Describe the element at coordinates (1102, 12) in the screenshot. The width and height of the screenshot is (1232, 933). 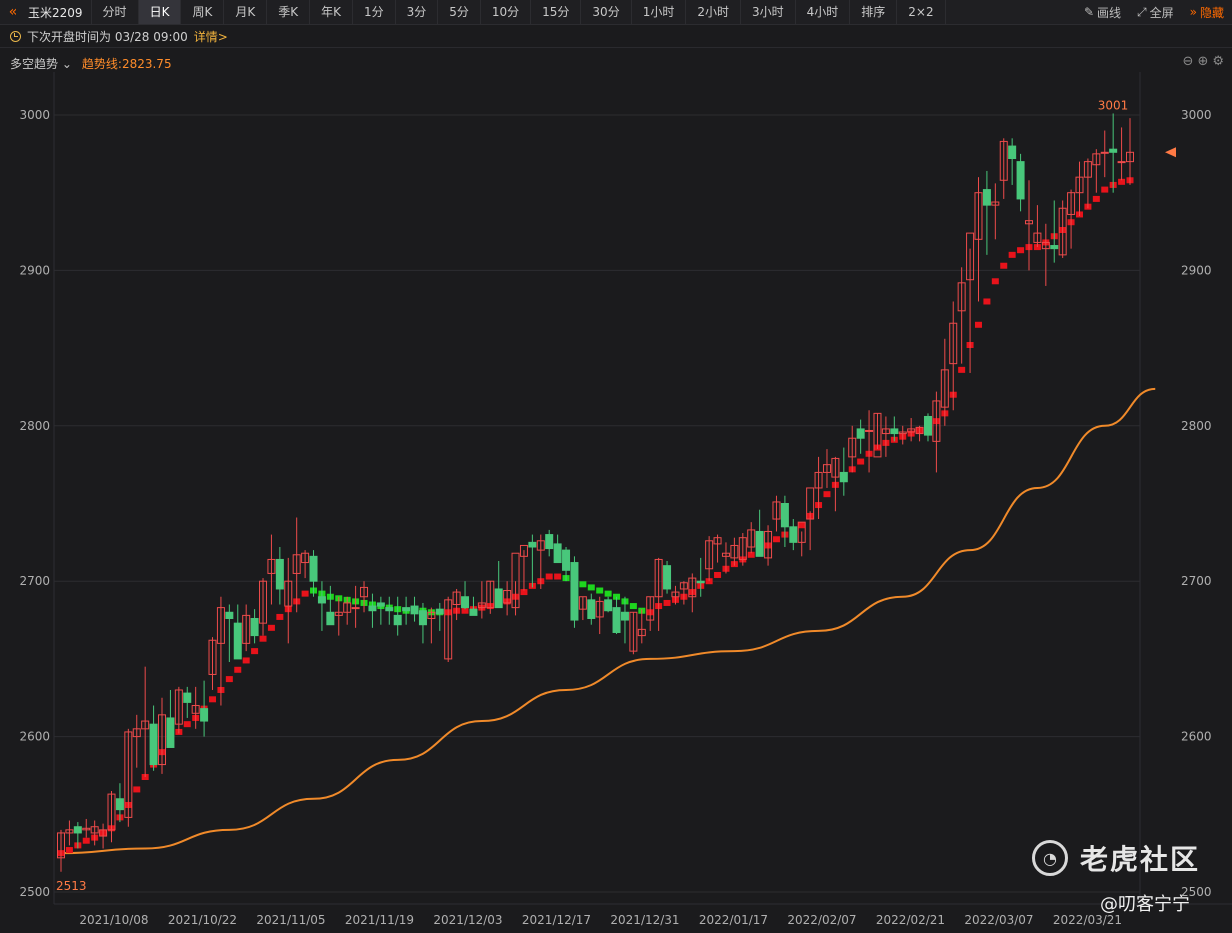
I see `draw-button: ✎ 画线` at that location.